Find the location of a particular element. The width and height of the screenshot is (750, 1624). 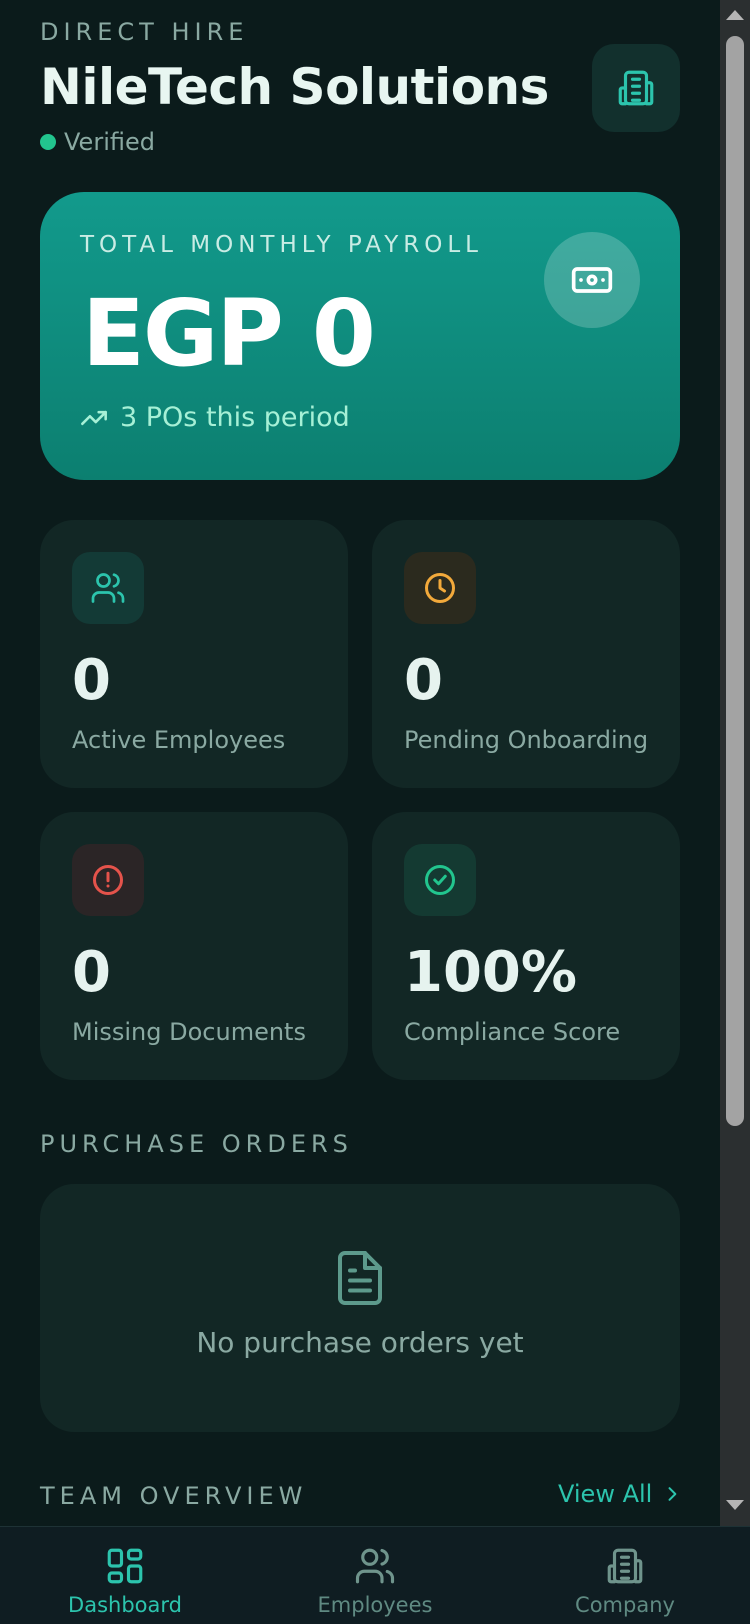

payroll-trend: 3 POs this period is located at coordinates (215, 417).